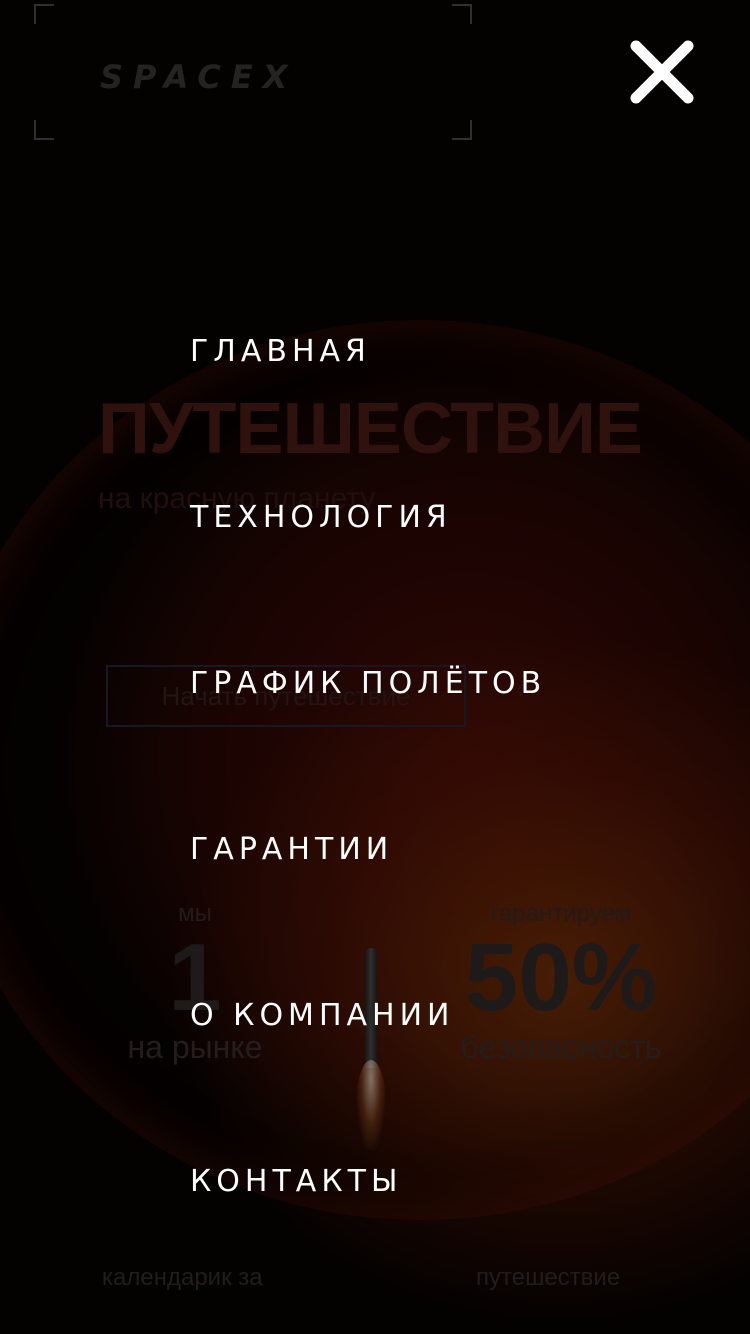 The height and width of the screenshot is (1334, 750). What do you see at coordinates (321, 517) in the screenshot?
I see `nav-item-technology: ТЕХНОЛОГИЯ` at bounding box center [321, 517].